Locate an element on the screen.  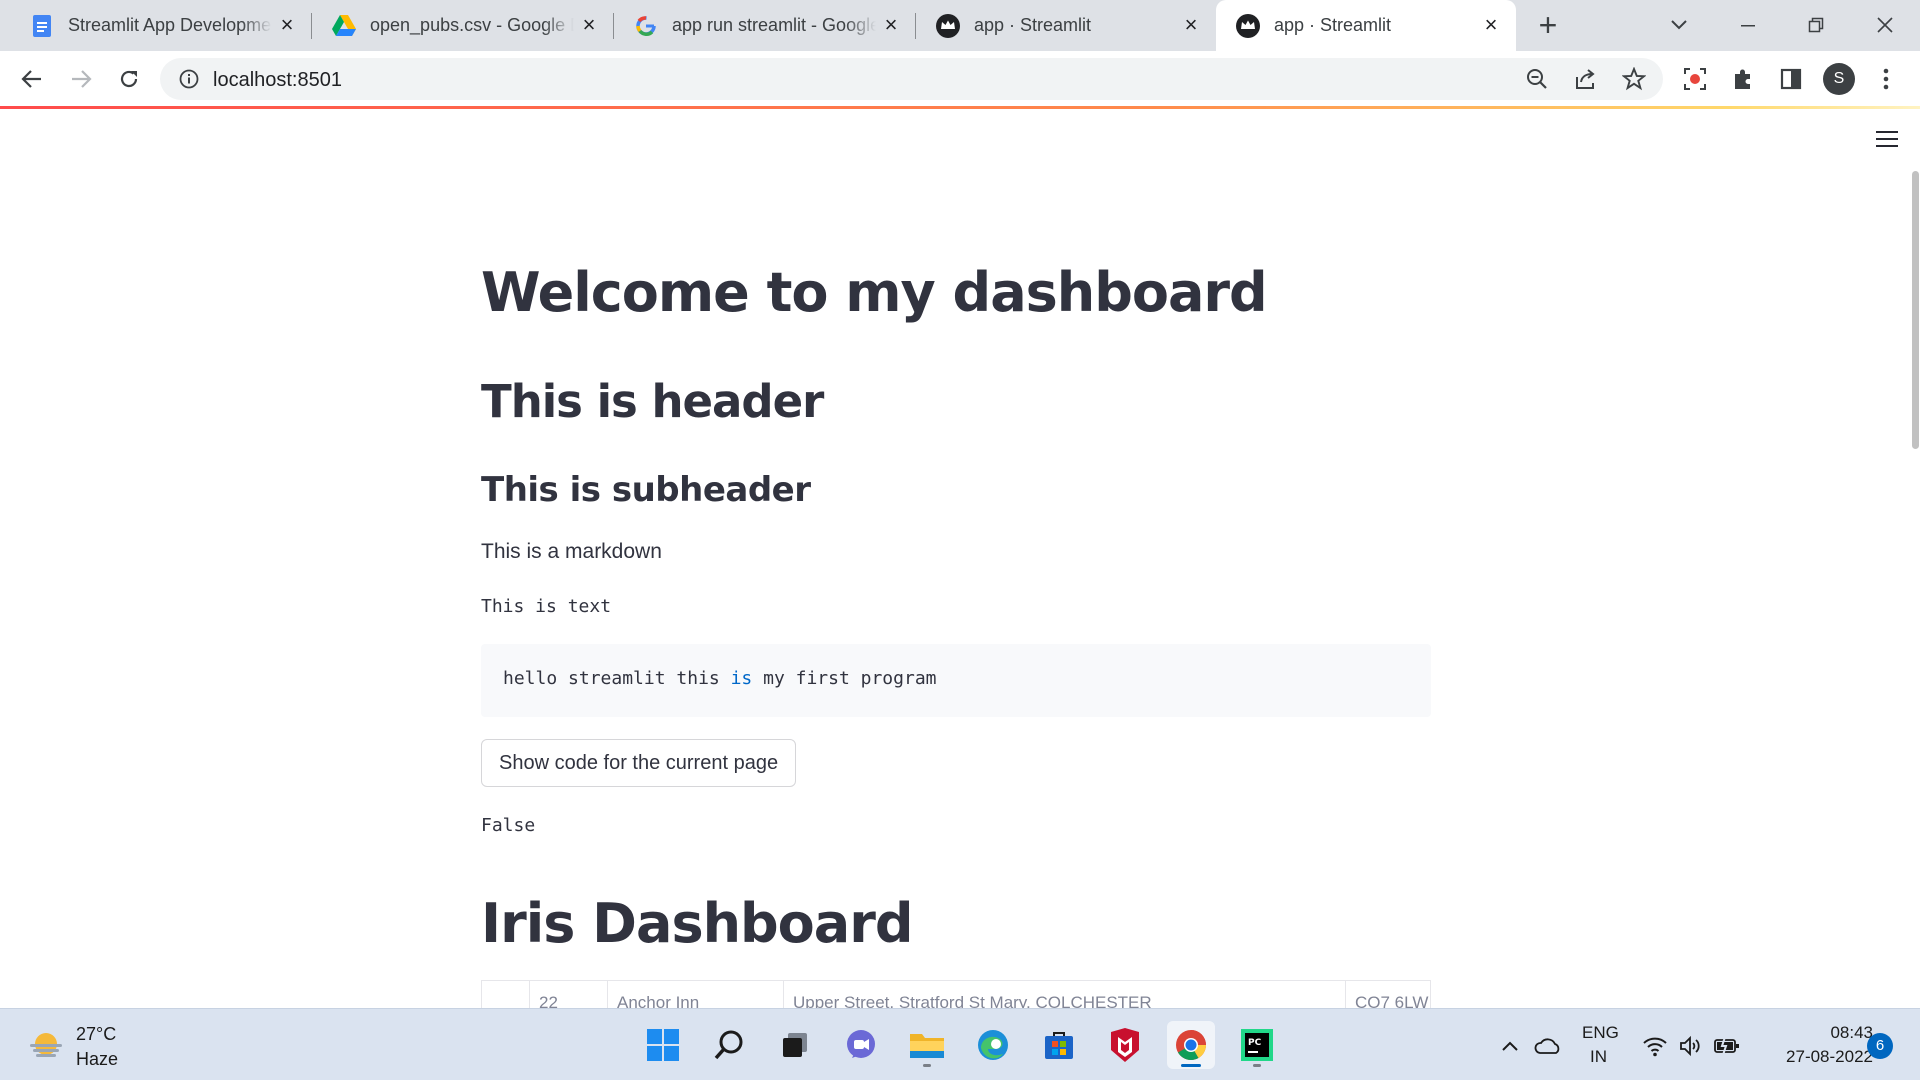
pycharm-icon: PC is located at coordinates (1257, 1045).